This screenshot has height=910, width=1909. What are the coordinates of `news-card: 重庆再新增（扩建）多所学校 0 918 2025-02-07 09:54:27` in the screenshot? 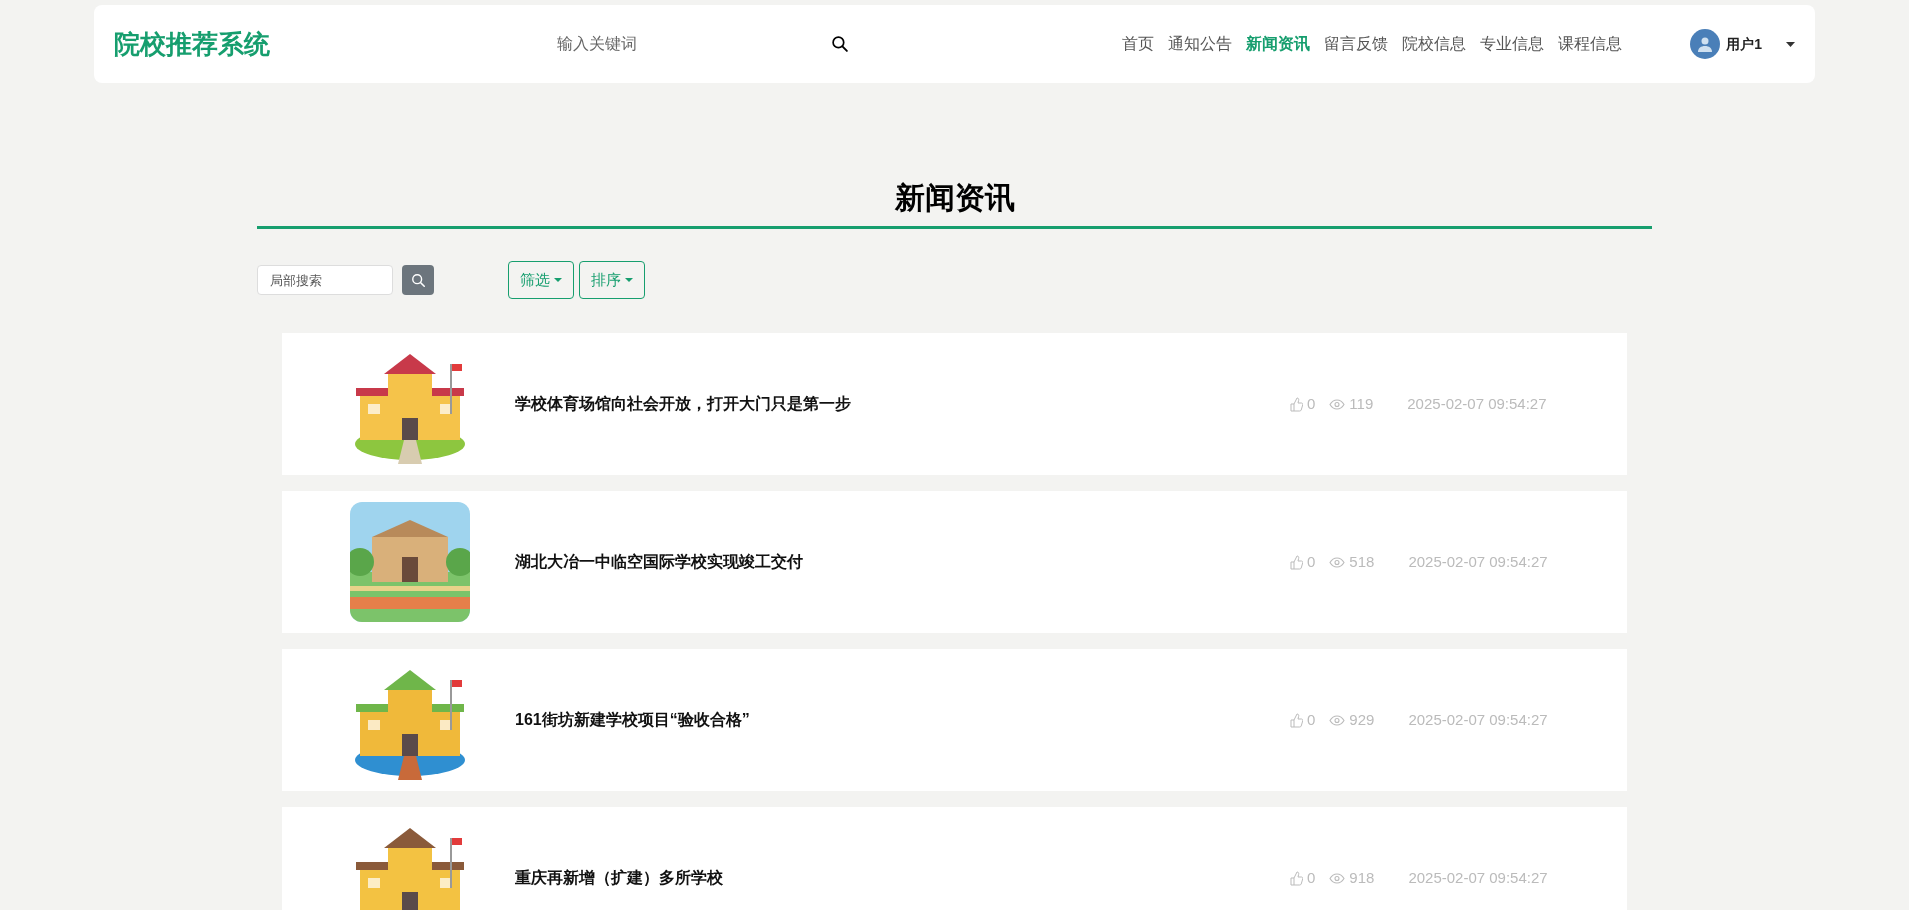 It's located at (954, 858).